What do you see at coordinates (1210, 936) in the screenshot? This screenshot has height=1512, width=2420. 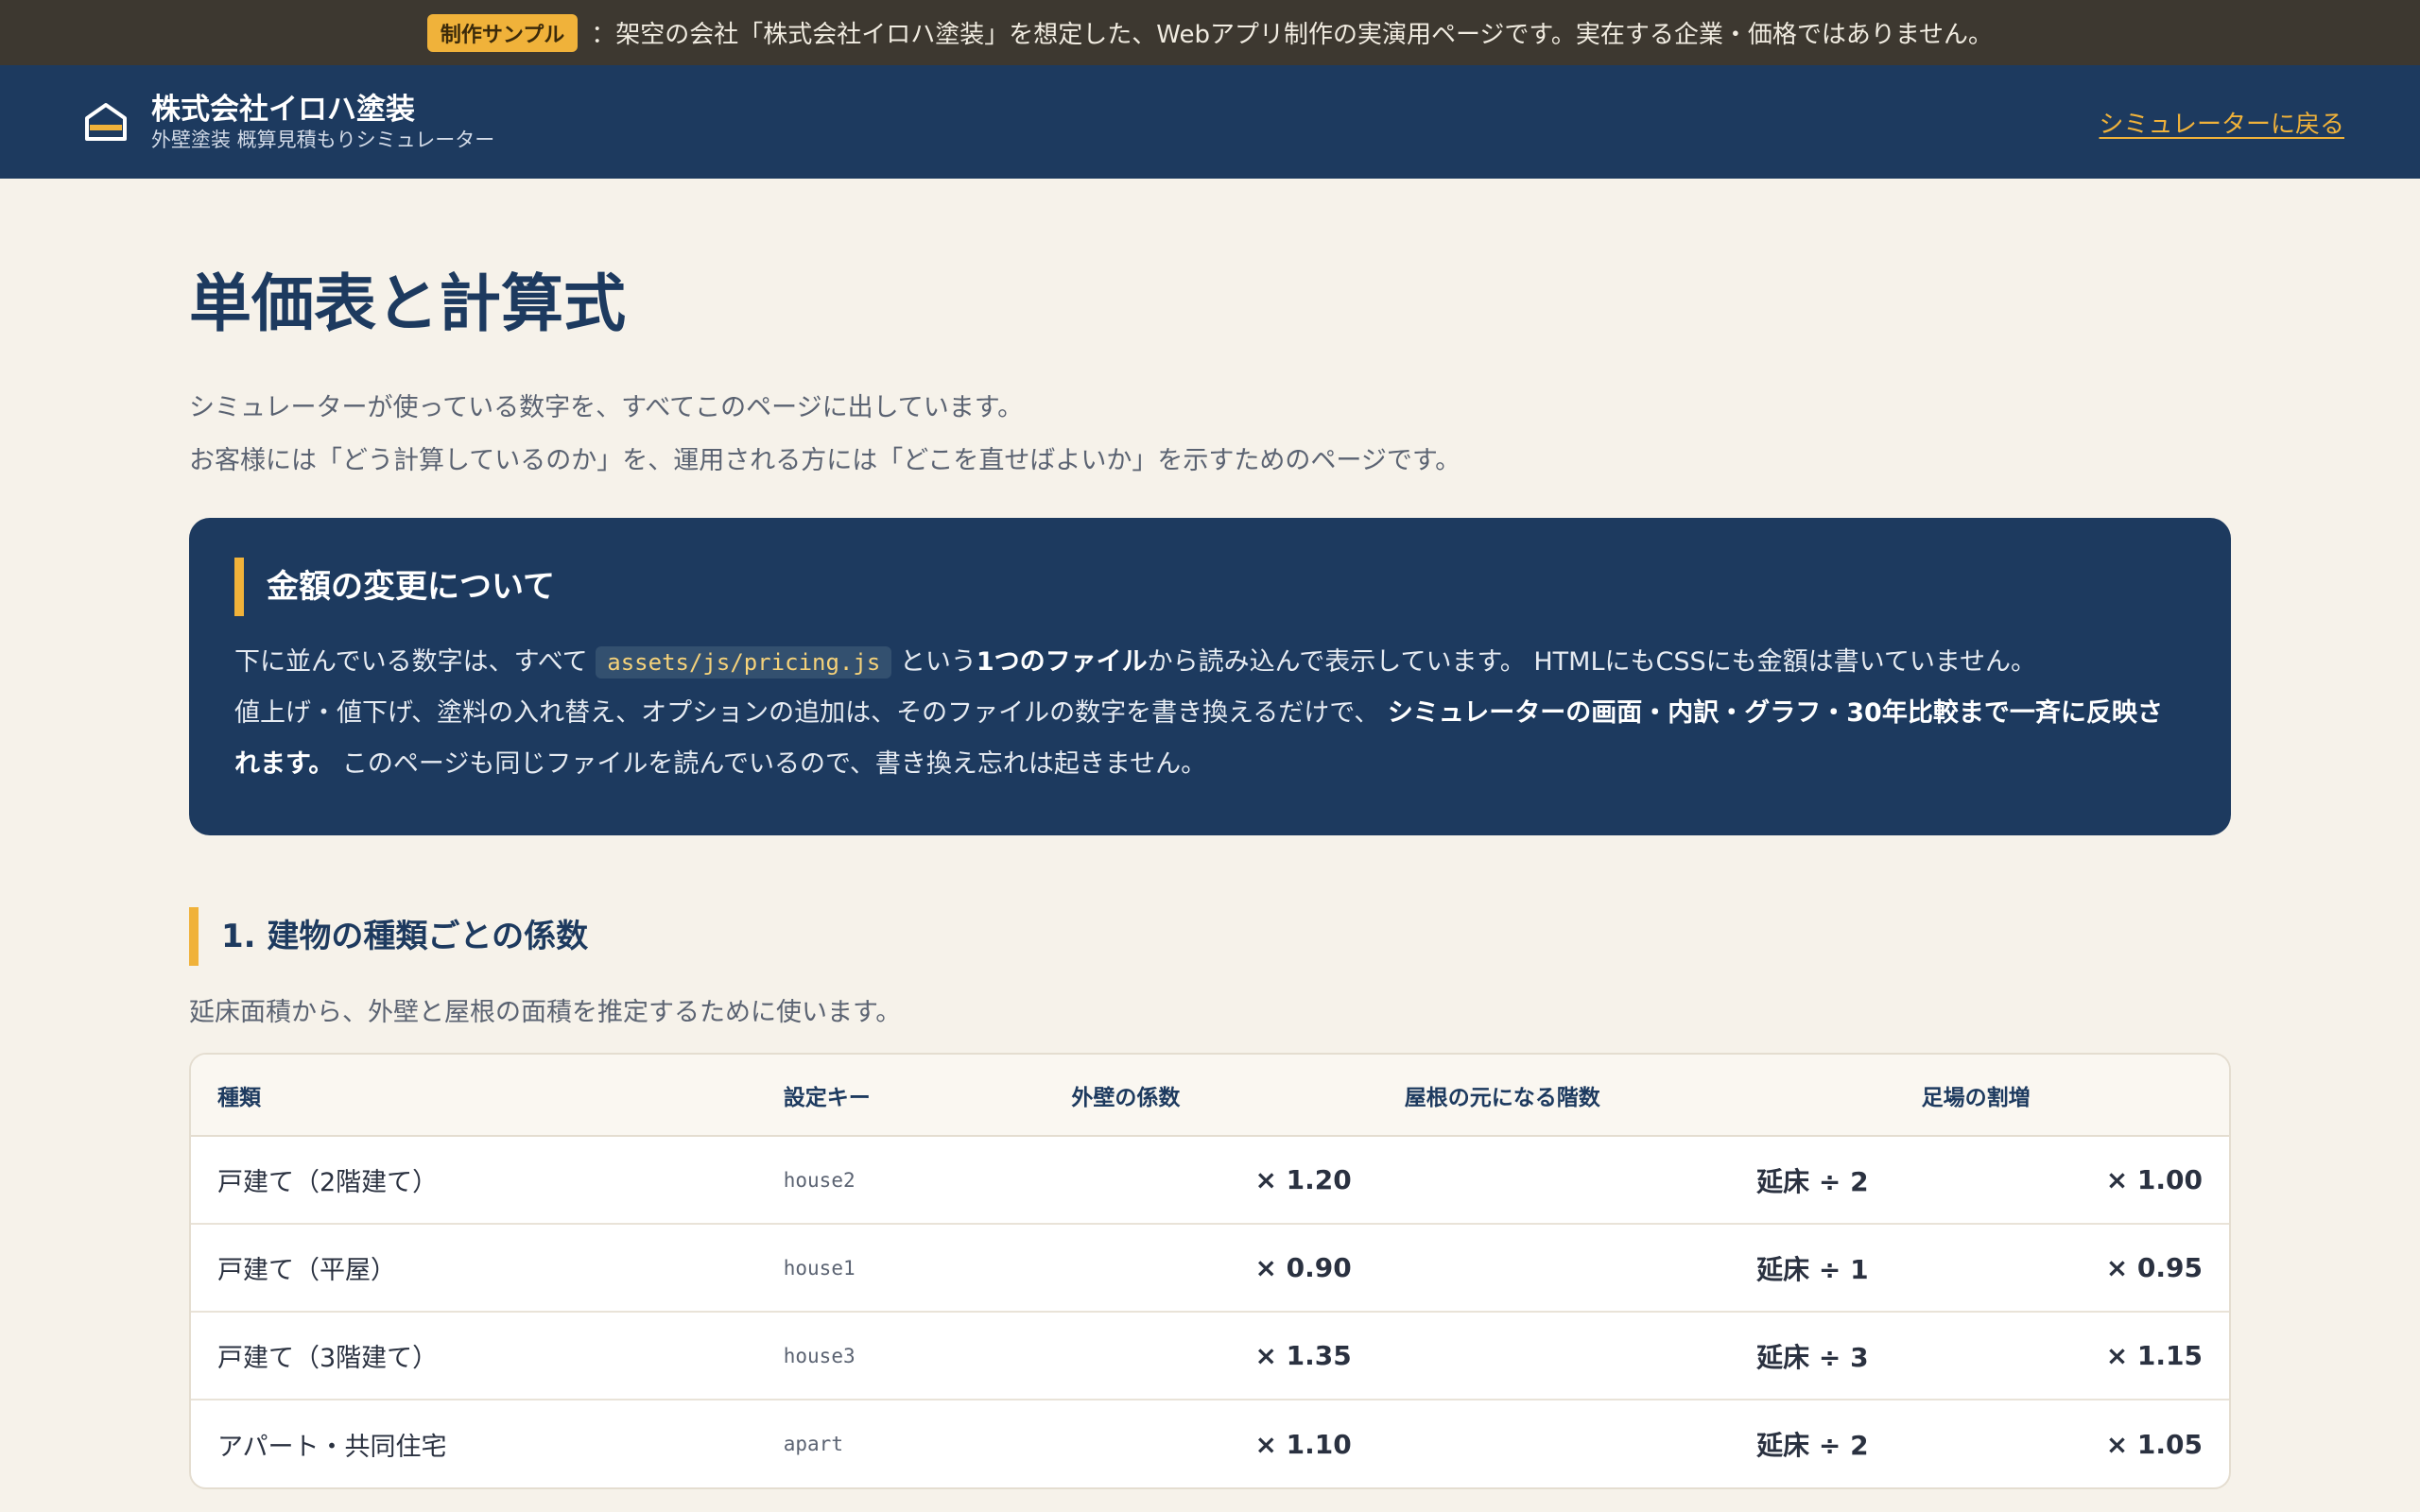 I see `section-heading-building-coefficients: 1. 建物の種類ごとの係数` at bounding box center [1210, 936].